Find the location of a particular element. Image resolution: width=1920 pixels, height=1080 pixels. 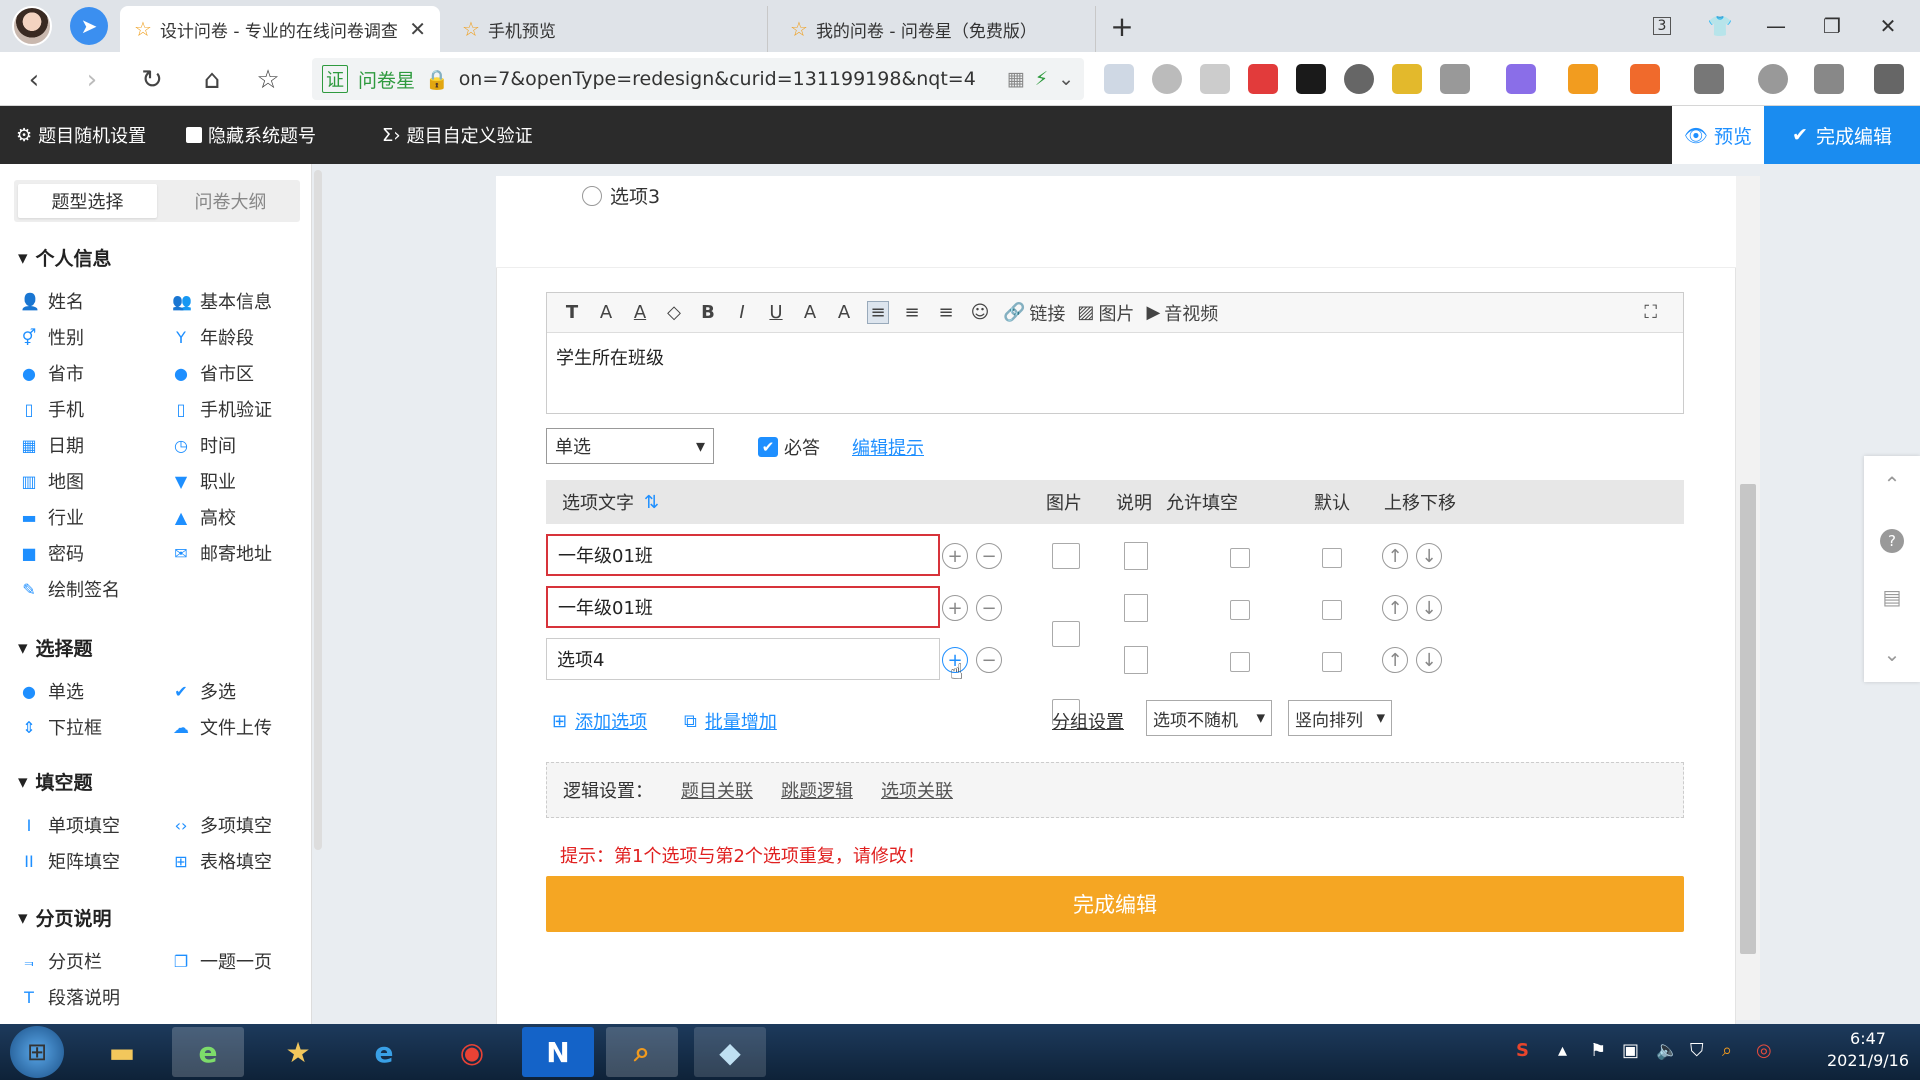

image-button: ▨ 图片 is located at coordinates (1105, 313).